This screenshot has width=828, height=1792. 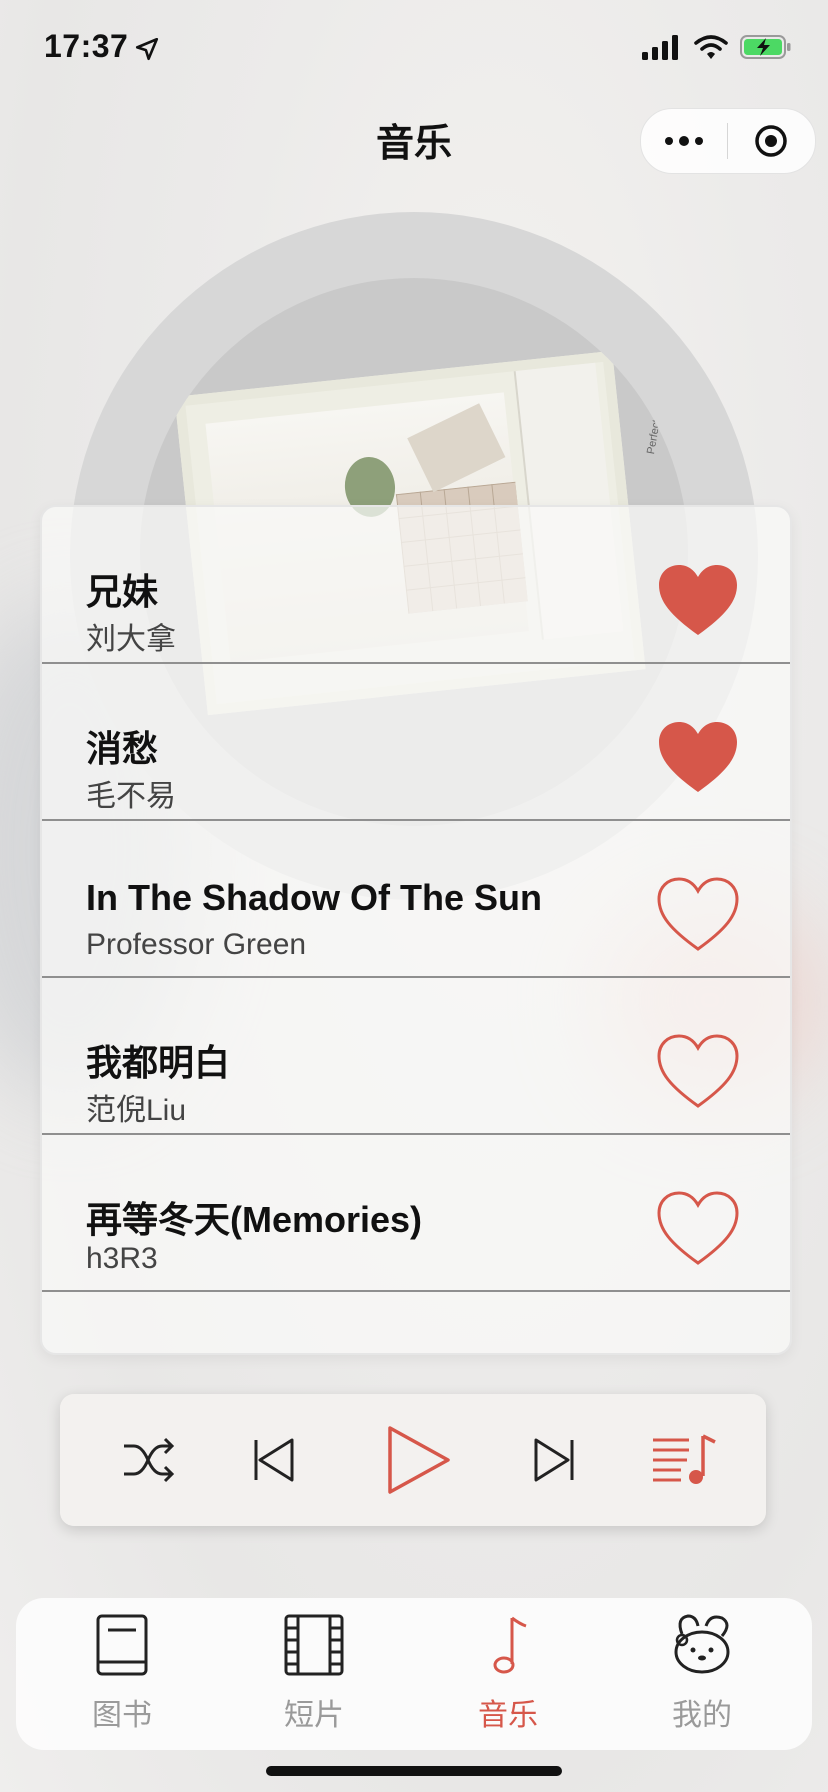 What do you see at coordinates (122, 1715) in the screenshot?
I see `tab-label: 图书` at bounding box center [122, 1715].